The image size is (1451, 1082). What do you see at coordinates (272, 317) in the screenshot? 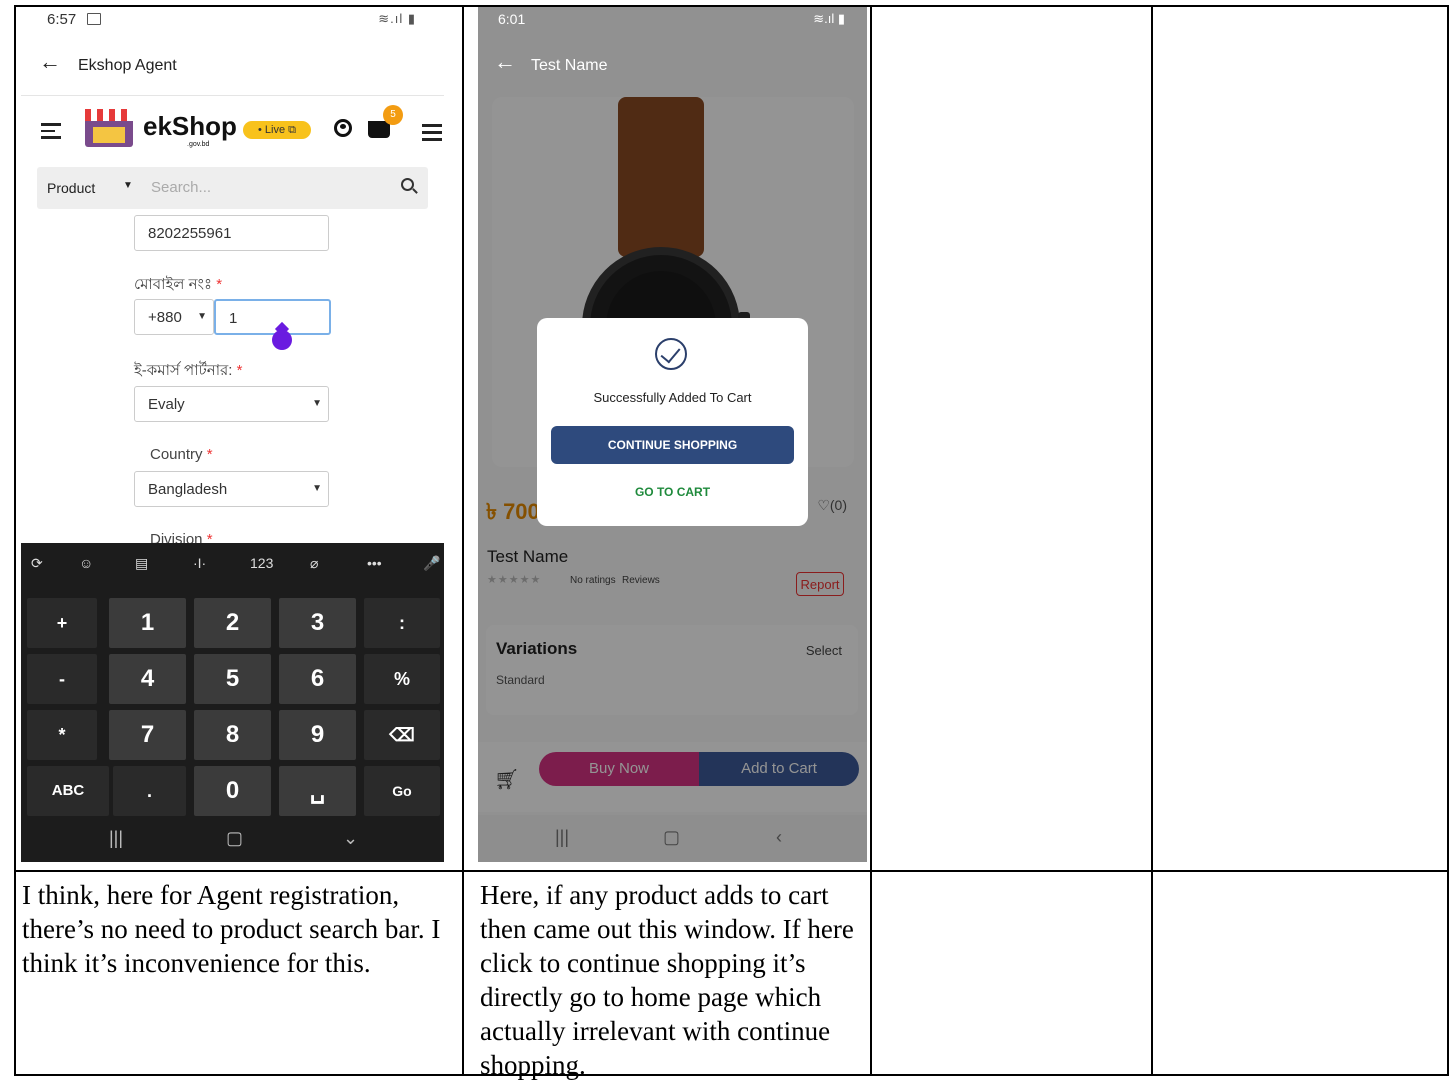
I see `mobile-number-input: 1` at bounding box center [272, 317].